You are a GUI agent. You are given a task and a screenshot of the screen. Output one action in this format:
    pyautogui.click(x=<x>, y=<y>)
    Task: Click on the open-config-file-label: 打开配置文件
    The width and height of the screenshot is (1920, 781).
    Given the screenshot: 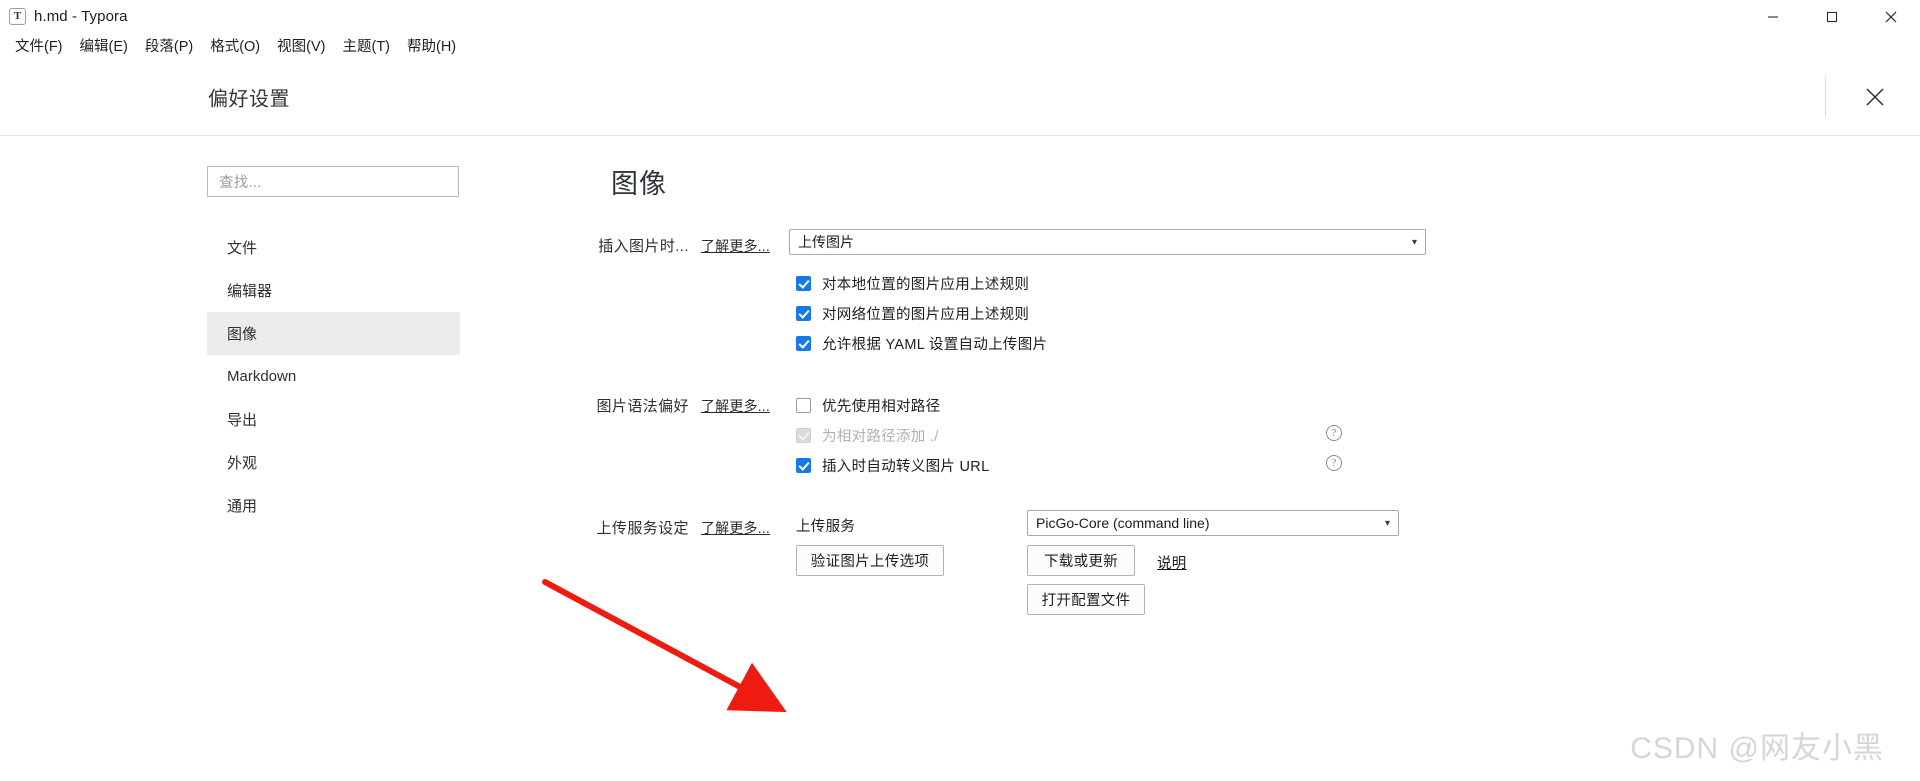 What is the action you would take?
    pyautogui.click(x=1086, y=601)
    